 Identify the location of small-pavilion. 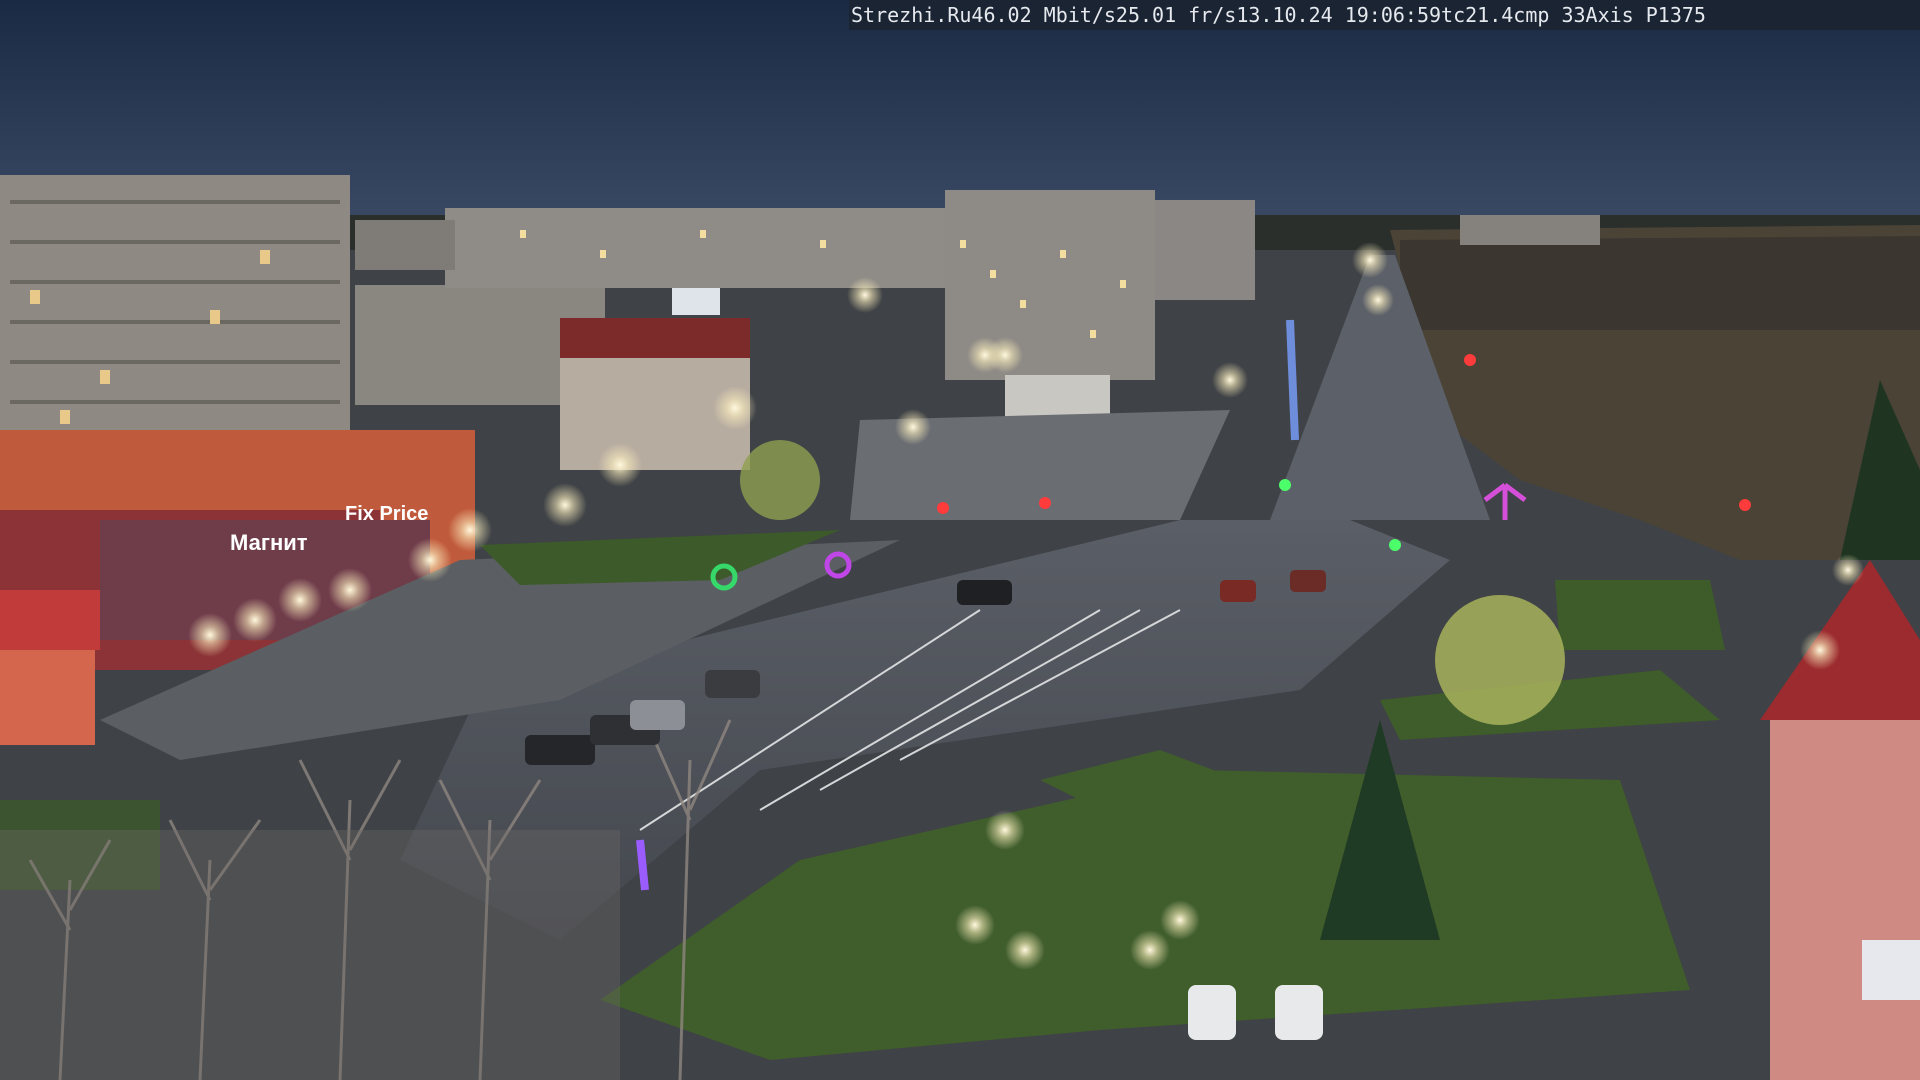
(1057, 397).